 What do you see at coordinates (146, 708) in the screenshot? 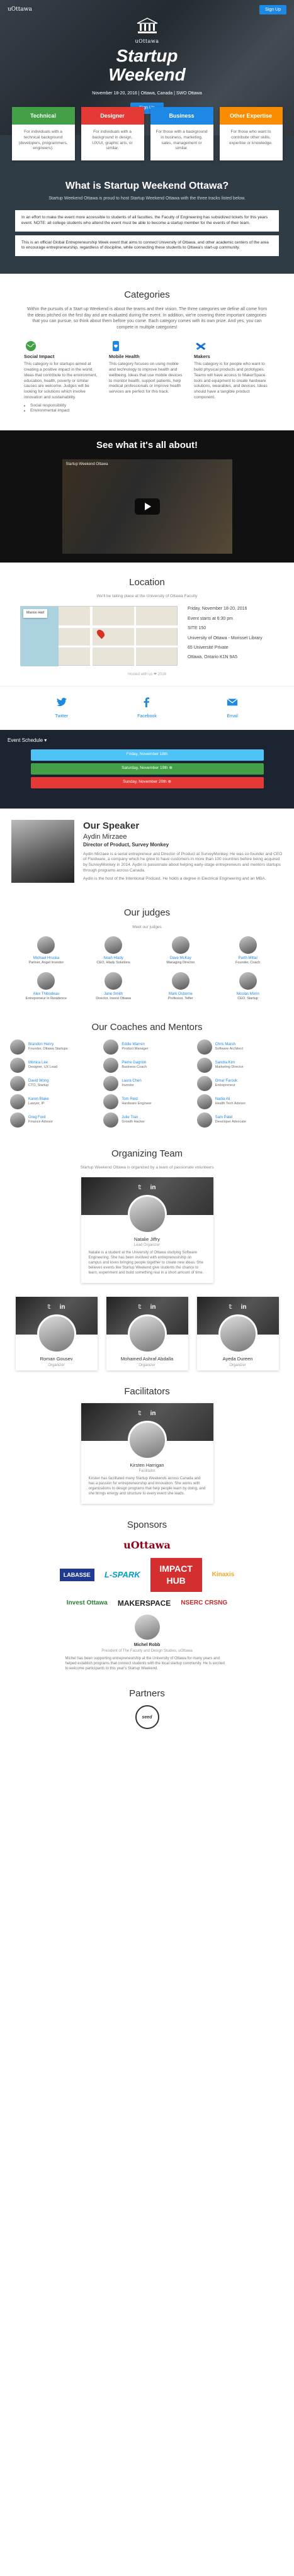
I see `social-facebook: Facebook` at bounding box center [146, 708].